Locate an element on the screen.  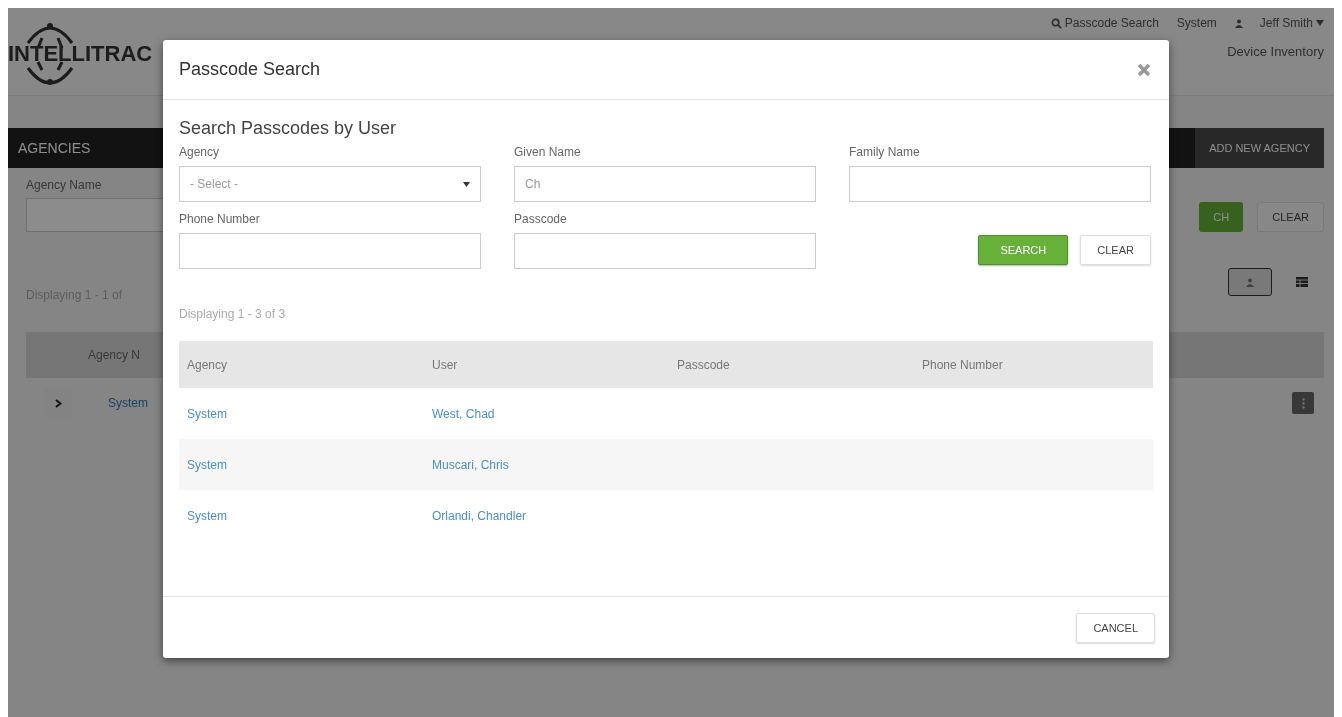
column-header: Passcode is located at coordinates (703, 364).